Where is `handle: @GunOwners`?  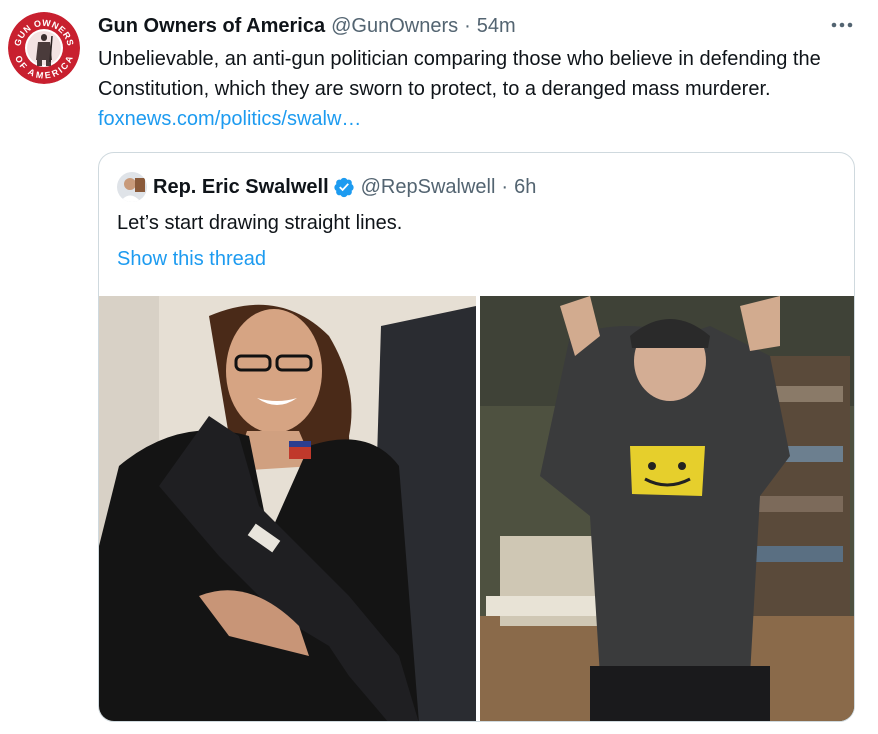
handle: @GunOwners is located at coordinates (394, 26).